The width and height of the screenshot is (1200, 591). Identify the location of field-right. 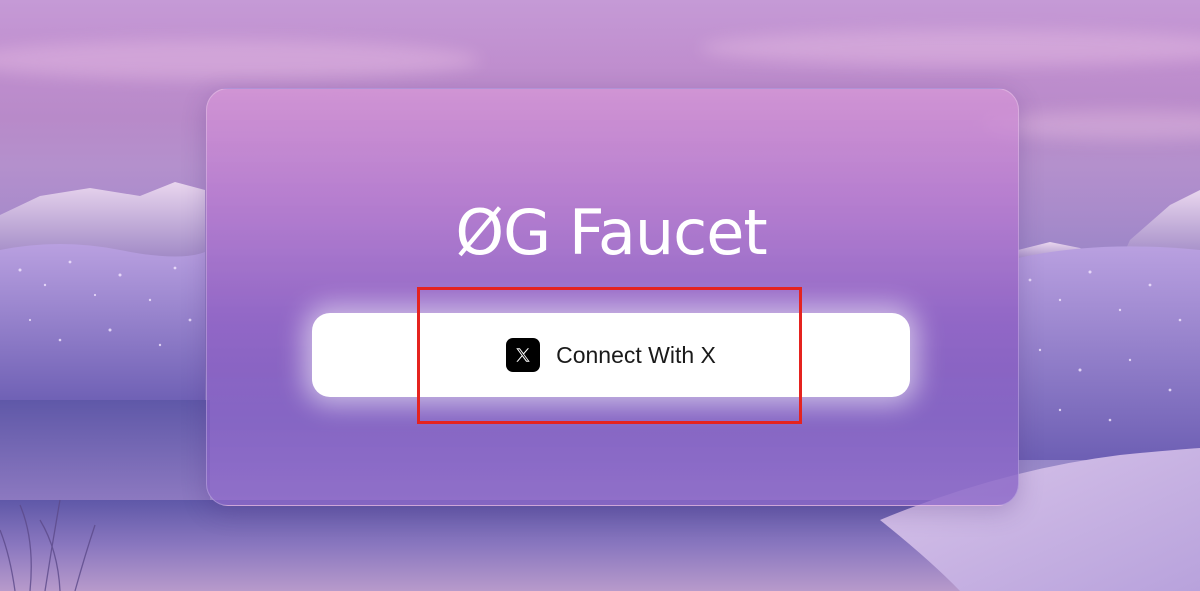
(1109, 353).